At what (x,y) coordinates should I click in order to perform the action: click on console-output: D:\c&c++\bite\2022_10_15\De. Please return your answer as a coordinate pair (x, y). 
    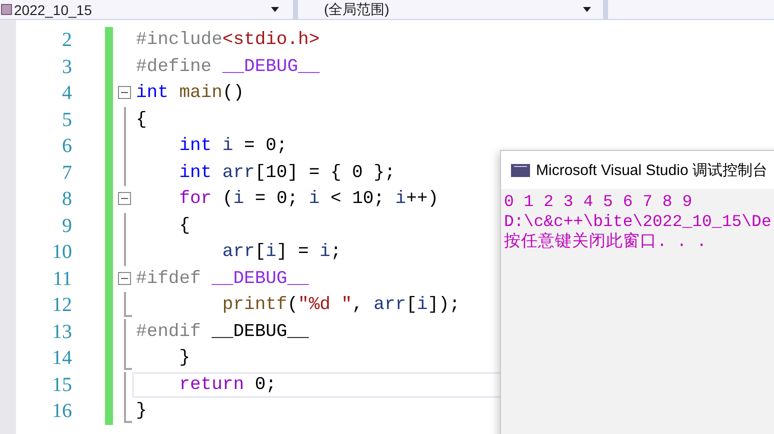
    Looking at the image, I should click on (638, 222).